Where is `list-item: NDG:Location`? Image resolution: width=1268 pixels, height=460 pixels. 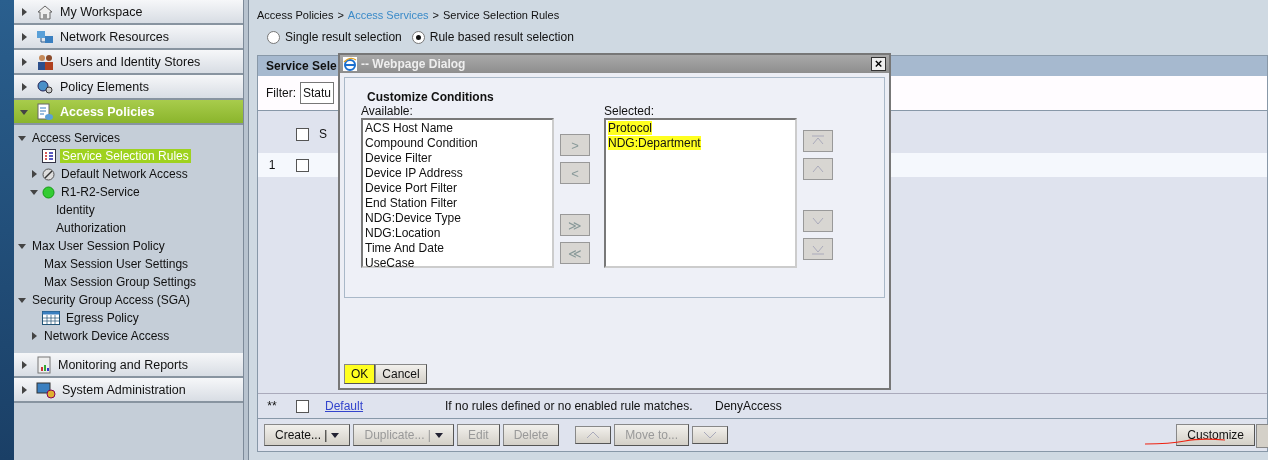
list-item: NDG:Location is located at coordinates (457, 233).